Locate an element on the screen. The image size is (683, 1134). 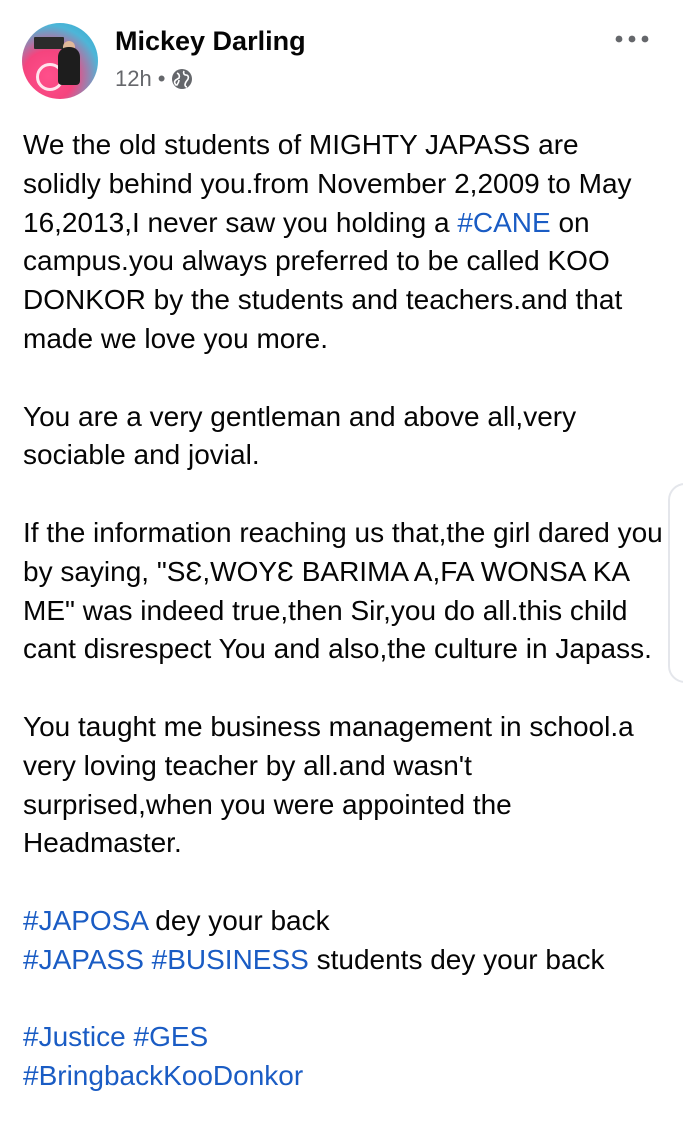
hashtag-link: #JAPASS is located at coordinates (83, 959).